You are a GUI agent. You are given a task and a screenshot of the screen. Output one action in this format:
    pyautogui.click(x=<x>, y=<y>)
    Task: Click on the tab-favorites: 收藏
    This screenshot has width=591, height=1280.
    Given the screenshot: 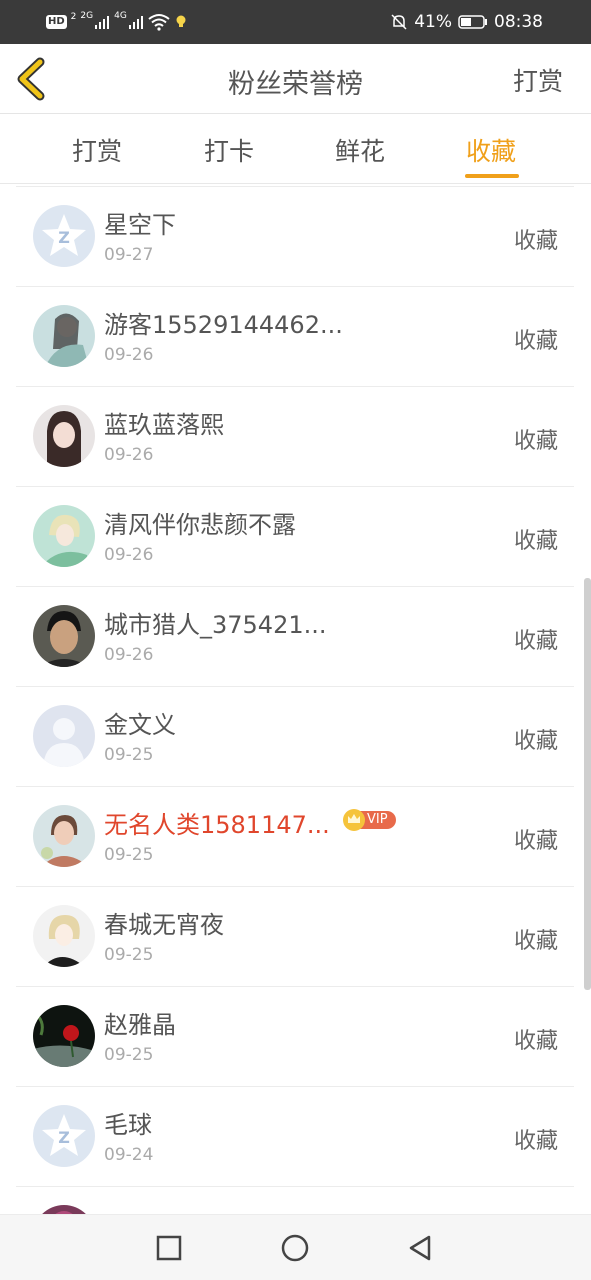 What is the action you would take?
    pyautogui.click(x=491, y=150)
    